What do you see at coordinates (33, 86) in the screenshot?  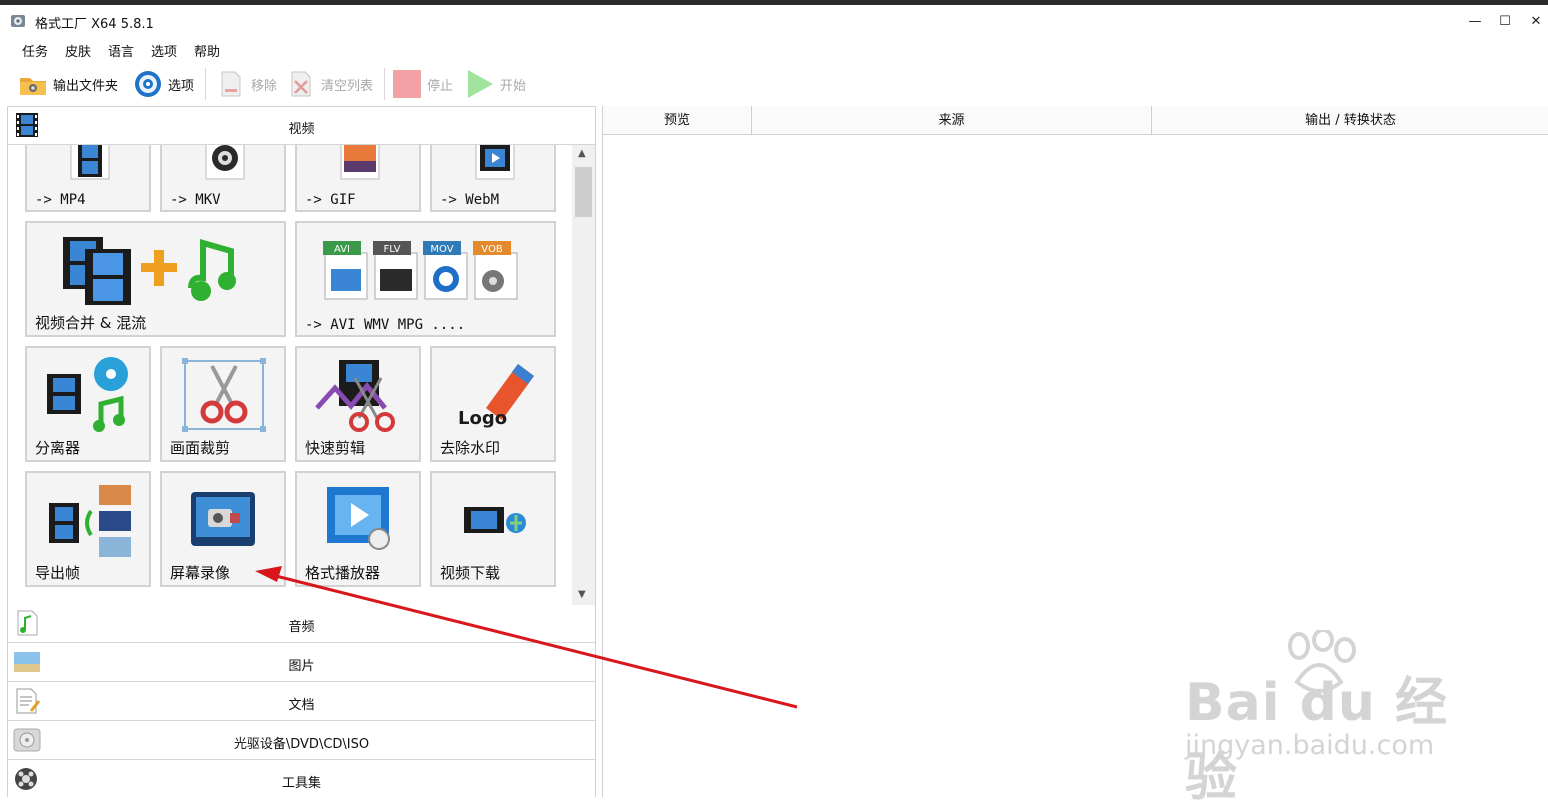 I see `folder-icon` at bounding box center [33, 86].